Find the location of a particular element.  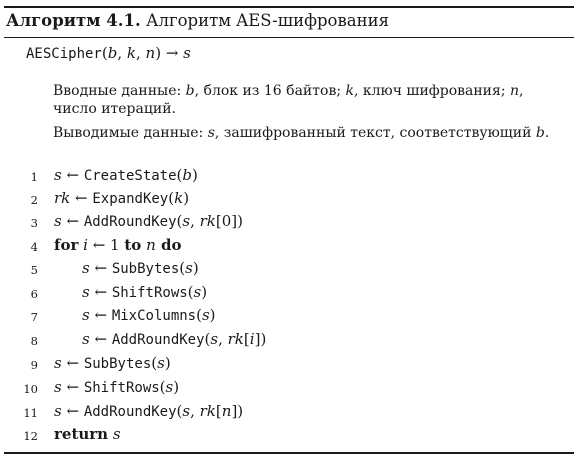

code-line-11: 11 s ← AddRoundKey(s, rk[n]) is located at coordinates (289, 413).